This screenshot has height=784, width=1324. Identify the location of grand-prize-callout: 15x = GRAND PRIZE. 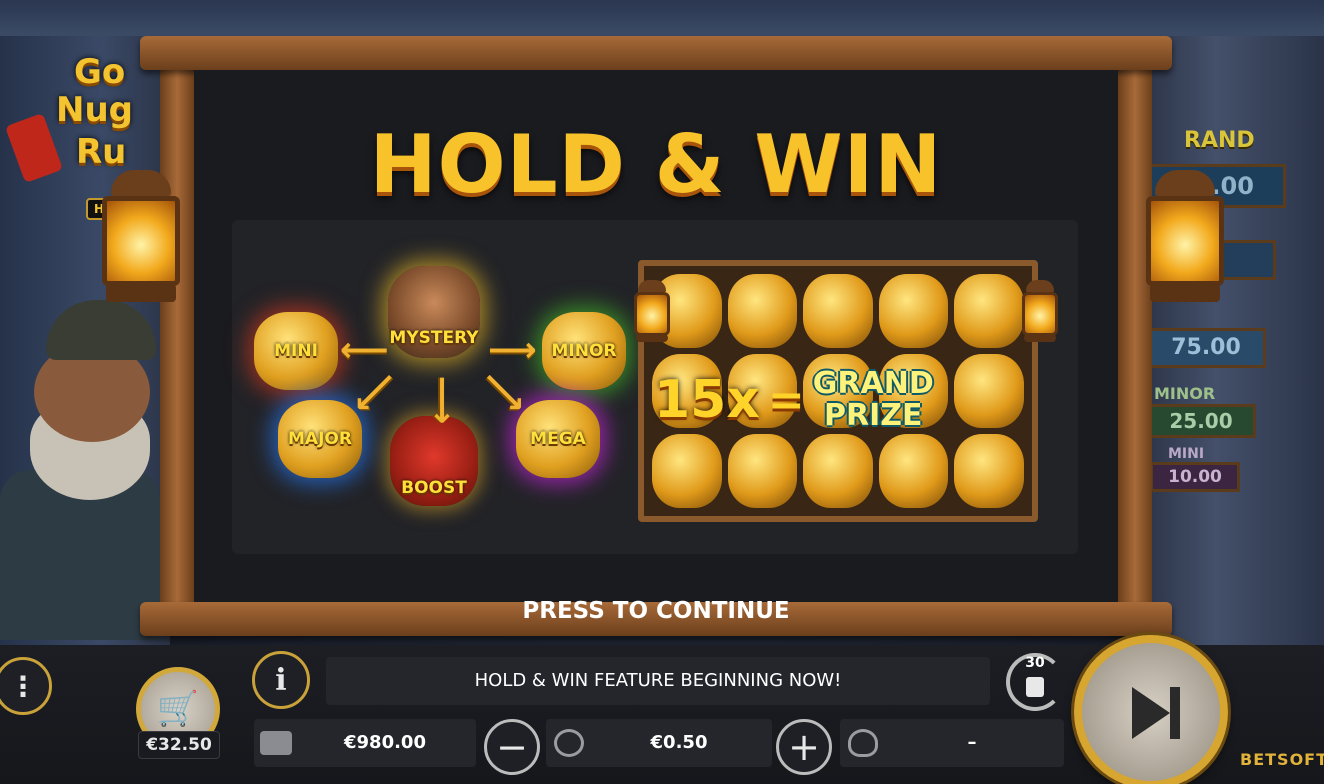
(844, 400).